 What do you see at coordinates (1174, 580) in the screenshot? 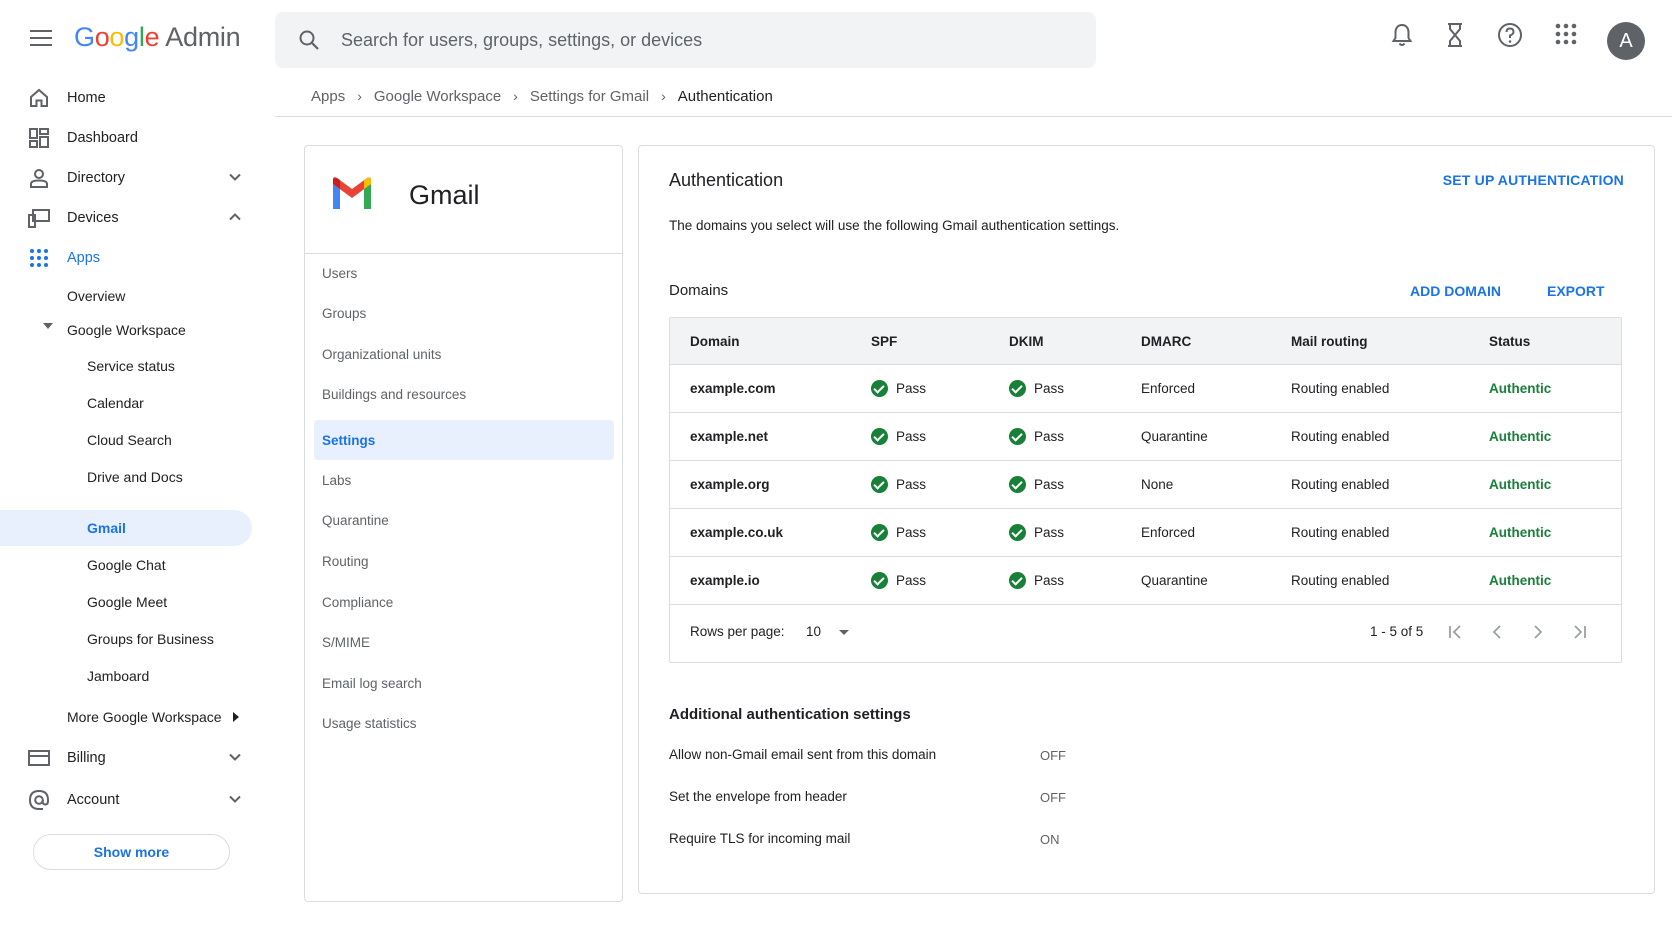
I see `cell-dmarc: Quarantine` at bounding box center [1174, 580].